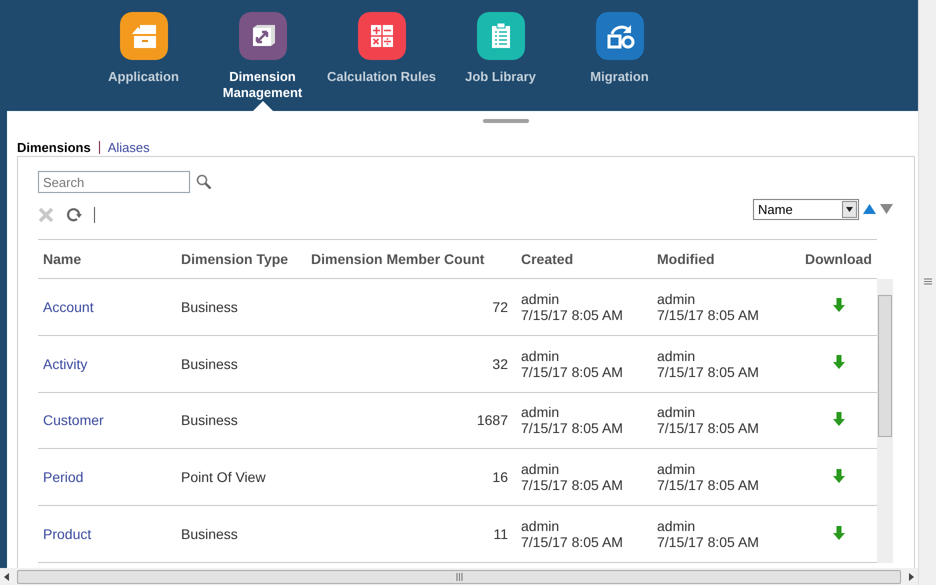 The height and width of the screenshot is (585, 936). What do you see at coordinates (411, 307) in the screenshot?
I see `table-cell: 72` at bounding box center [411, 307].